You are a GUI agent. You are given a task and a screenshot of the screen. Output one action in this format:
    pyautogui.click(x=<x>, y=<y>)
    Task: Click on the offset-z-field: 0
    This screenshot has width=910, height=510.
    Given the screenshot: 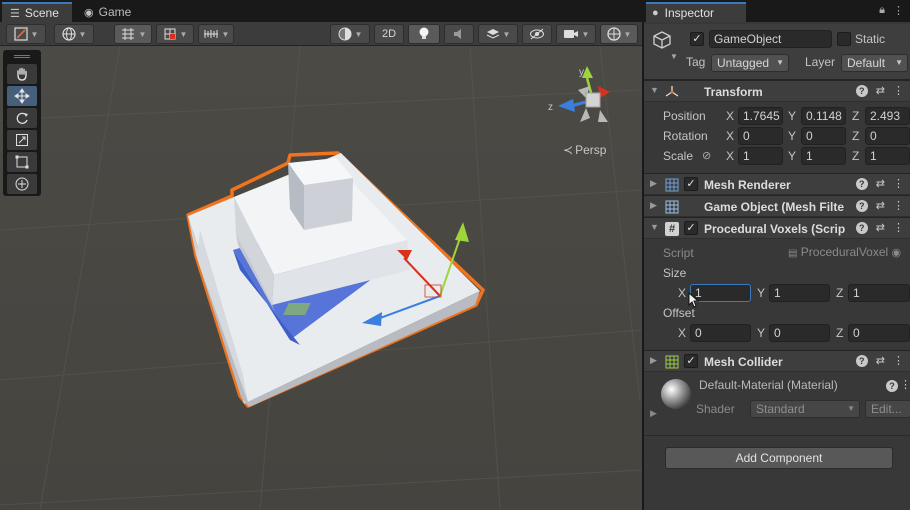 What is the action you would take?
    pyautogui.click(x=879, y=333)
    